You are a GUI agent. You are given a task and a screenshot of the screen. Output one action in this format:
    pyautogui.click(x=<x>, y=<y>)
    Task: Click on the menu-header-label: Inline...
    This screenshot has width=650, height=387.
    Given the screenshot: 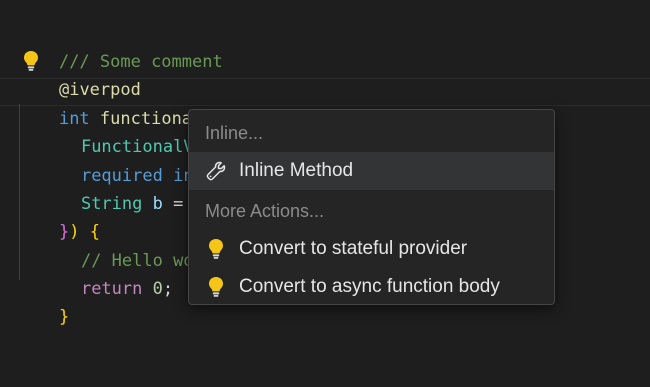 What is the action you would take?
    pyautogui.click(x=234, y=132)
    